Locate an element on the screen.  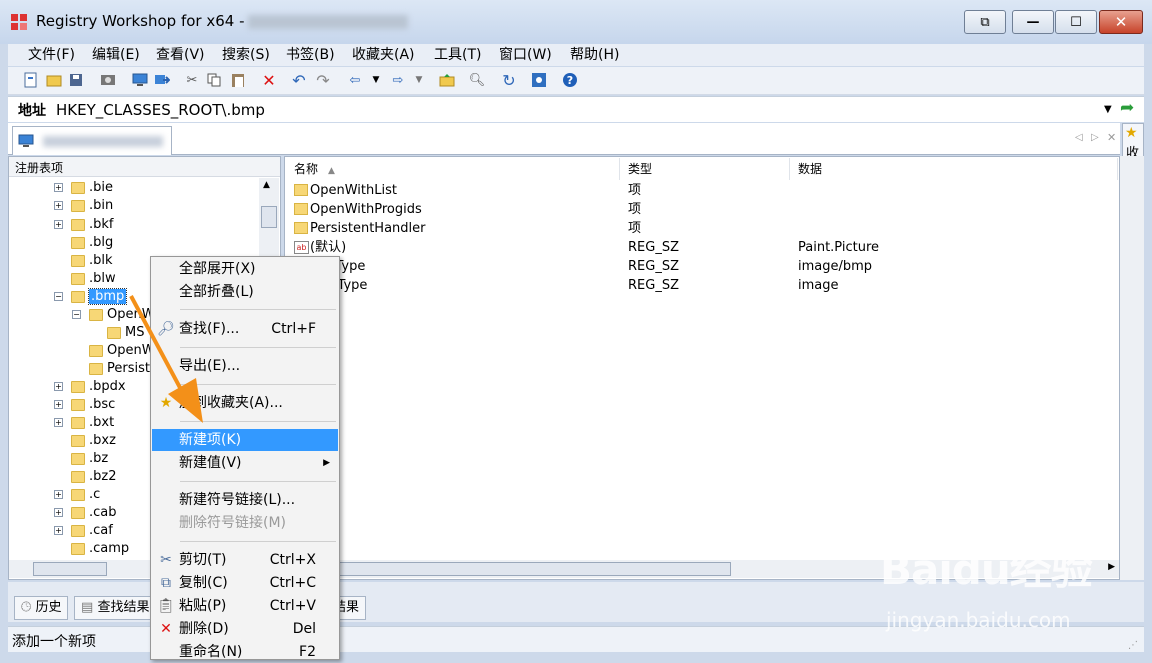
column-header-name: 名称 ▲ is located at coordinates (453, 169).